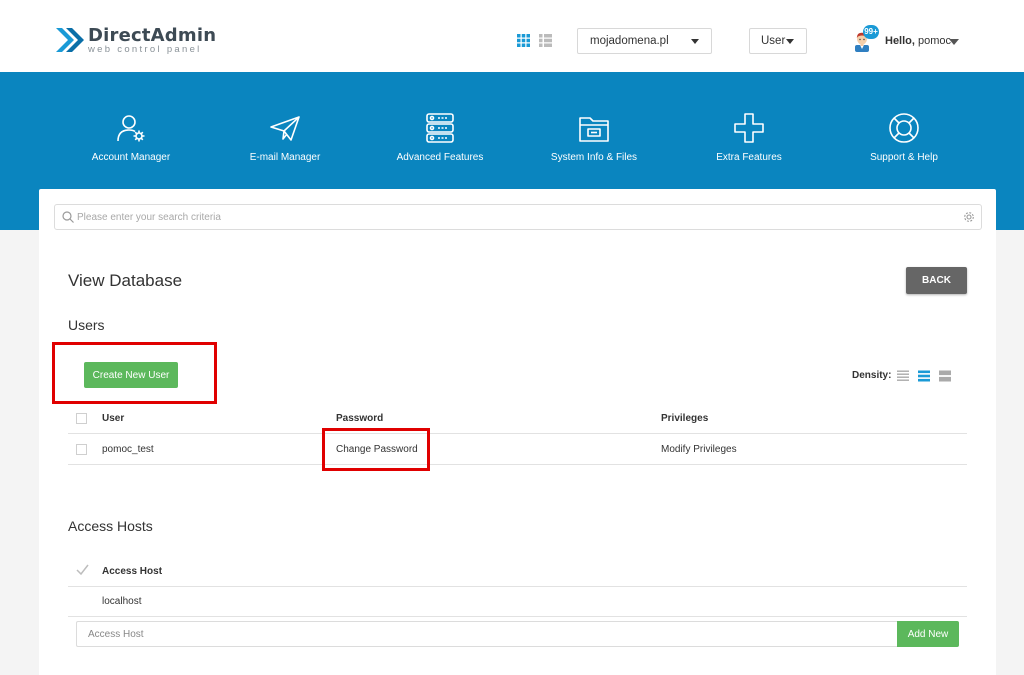 Image resolution: width=1024 pixels, height=675 pixels. What do you see at coordinates (285, 157) in the screenshot?
I see `nav-label: E-mail Manager` at bounding box center [285, 157].